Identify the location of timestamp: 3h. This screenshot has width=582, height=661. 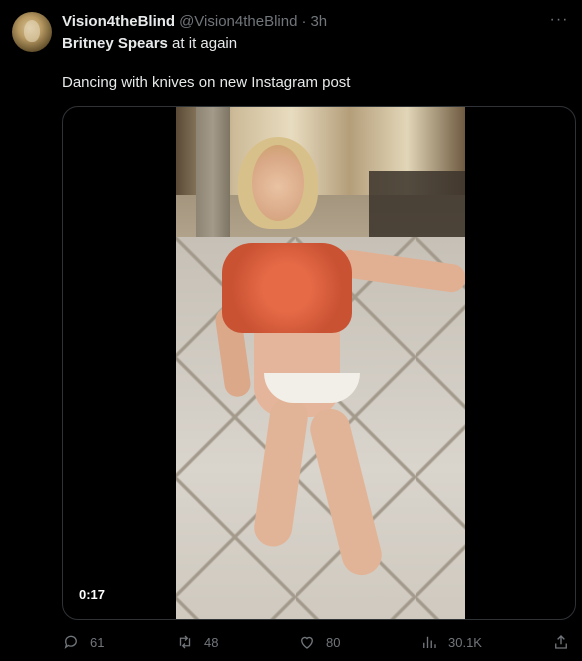
(318, 22).